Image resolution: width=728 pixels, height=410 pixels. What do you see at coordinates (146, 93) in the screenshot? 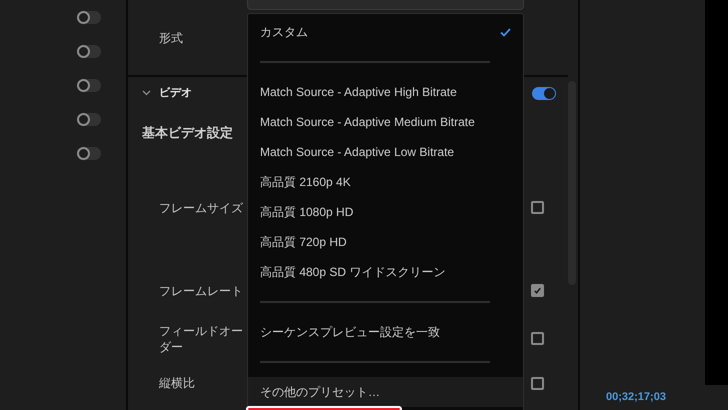
I see `chevron-icon` at bounding box center [146, 93].